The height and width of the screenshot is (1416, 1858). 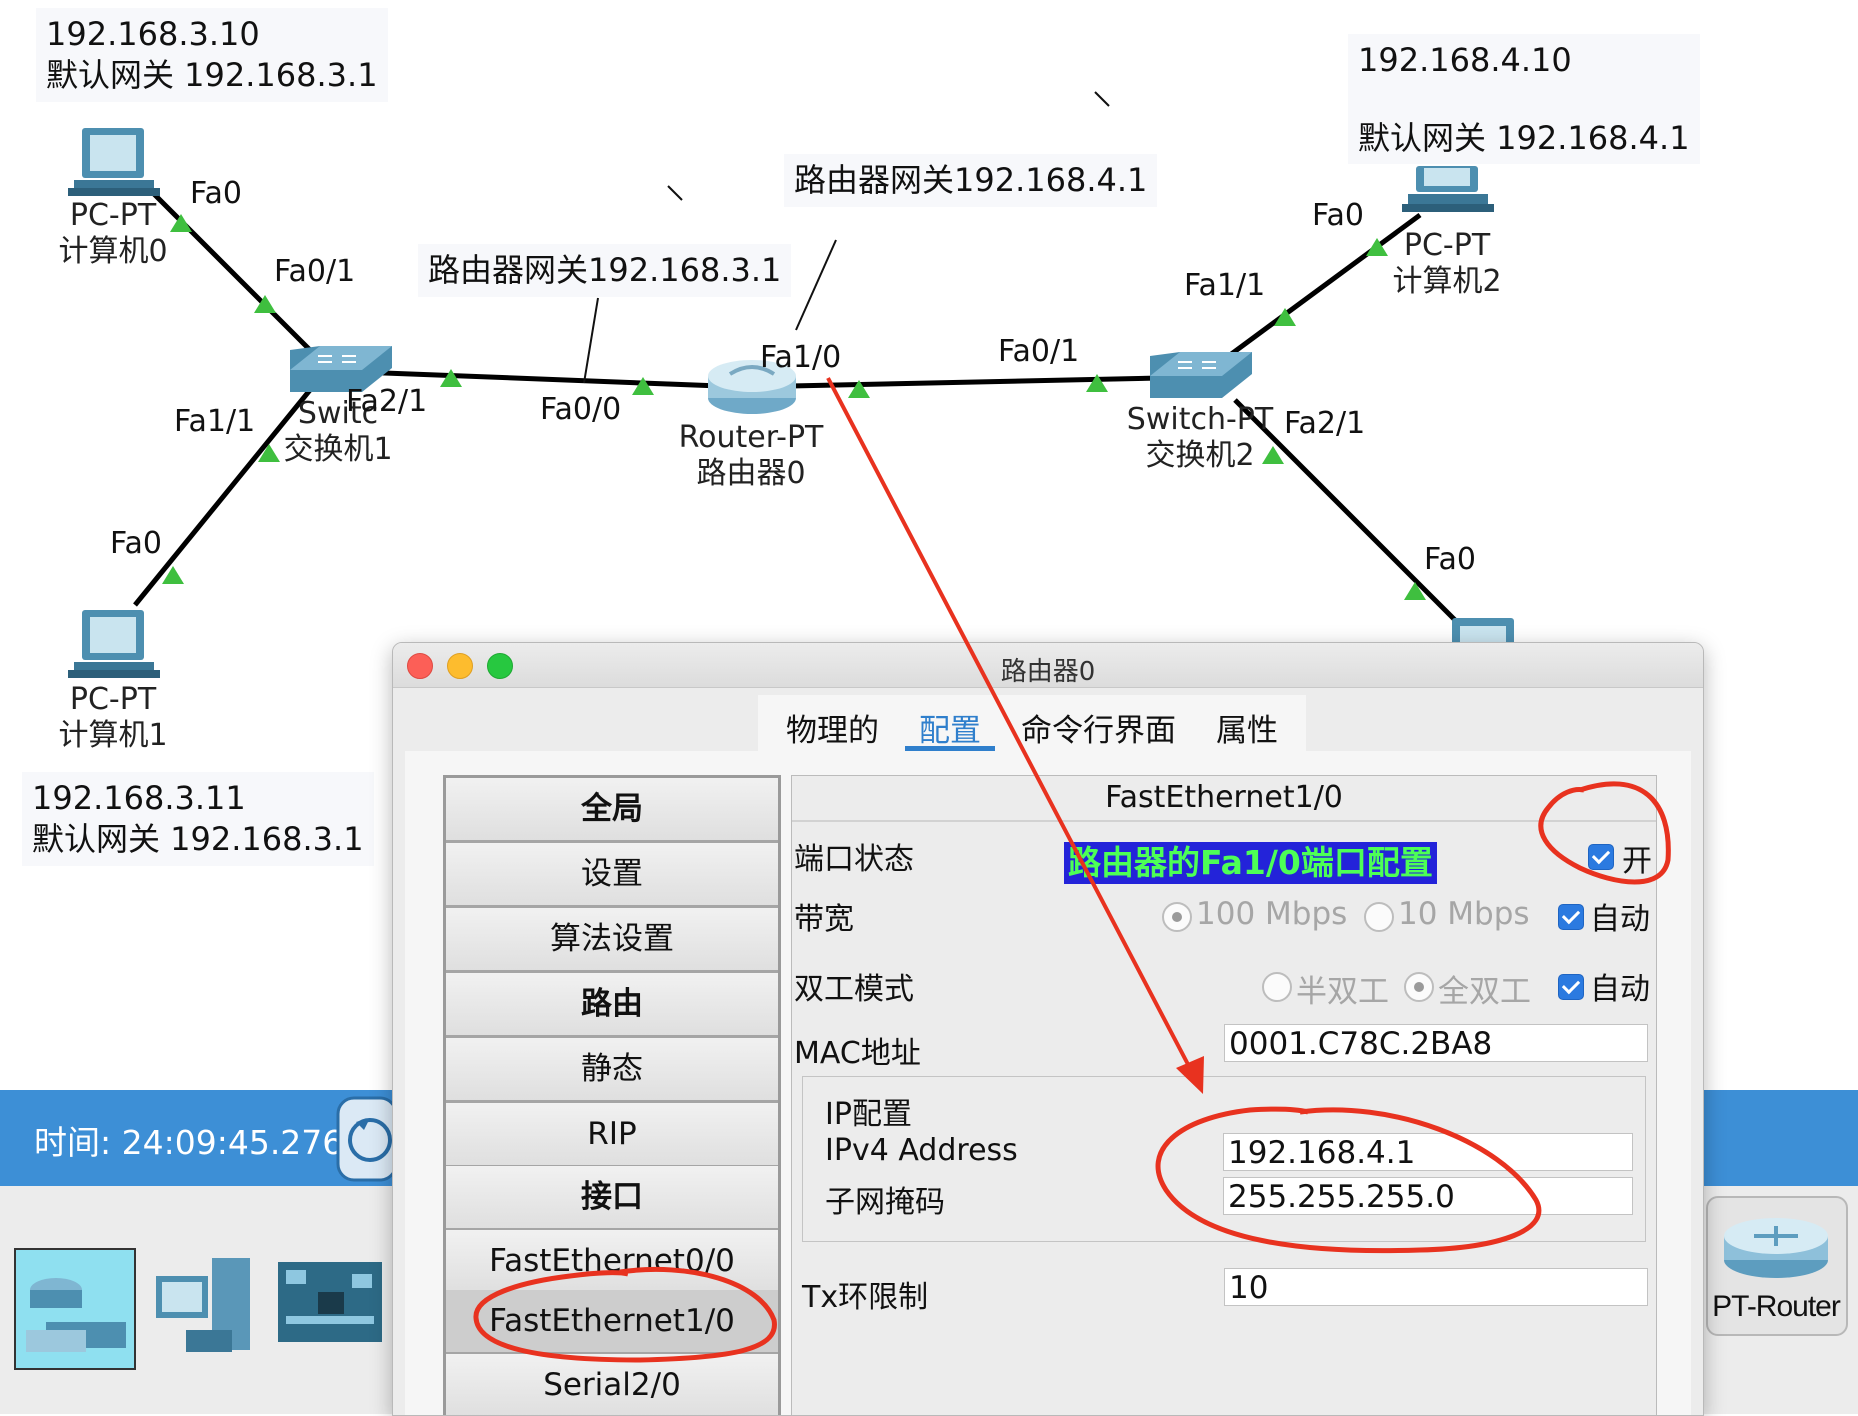 I want to click on router0-label: Router-PT 路由器0, so click(x=751, y=456).